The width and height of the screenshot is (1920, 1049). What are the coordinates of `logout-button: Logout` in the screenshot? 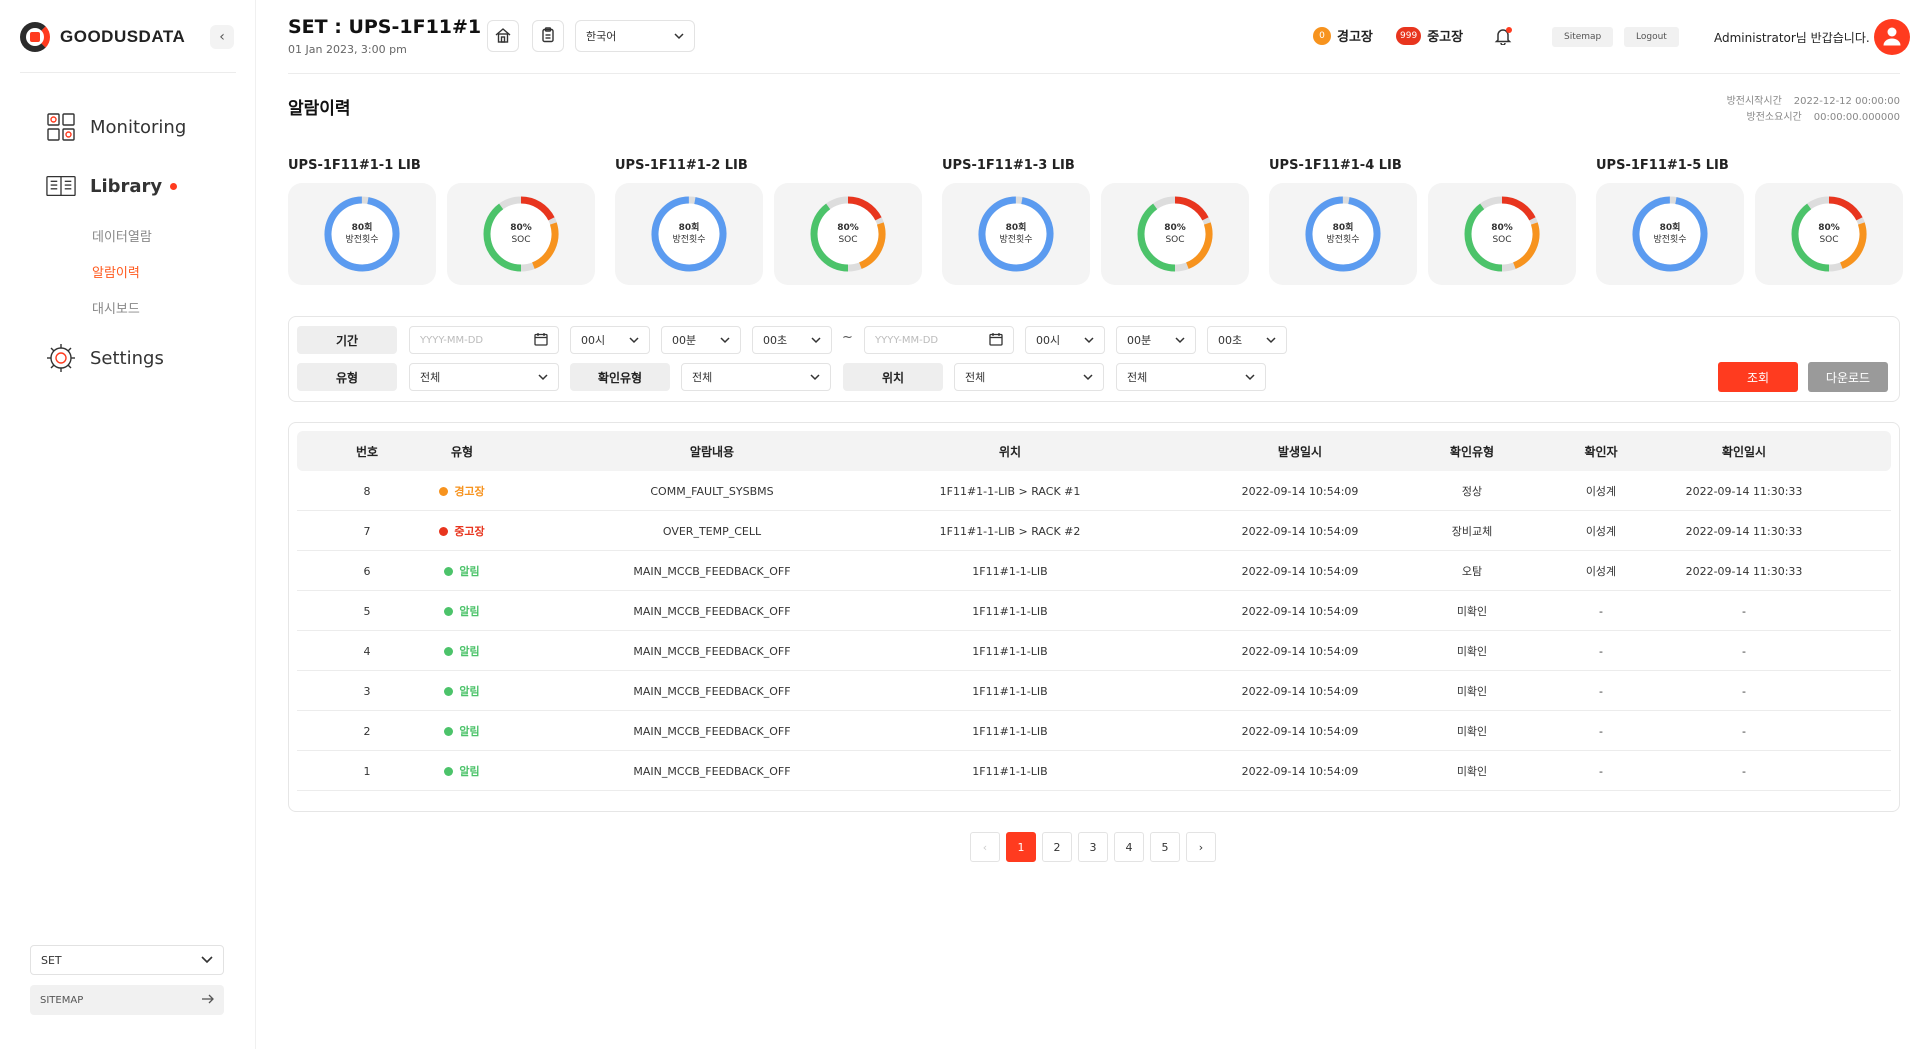 It's located at (1651, 37).